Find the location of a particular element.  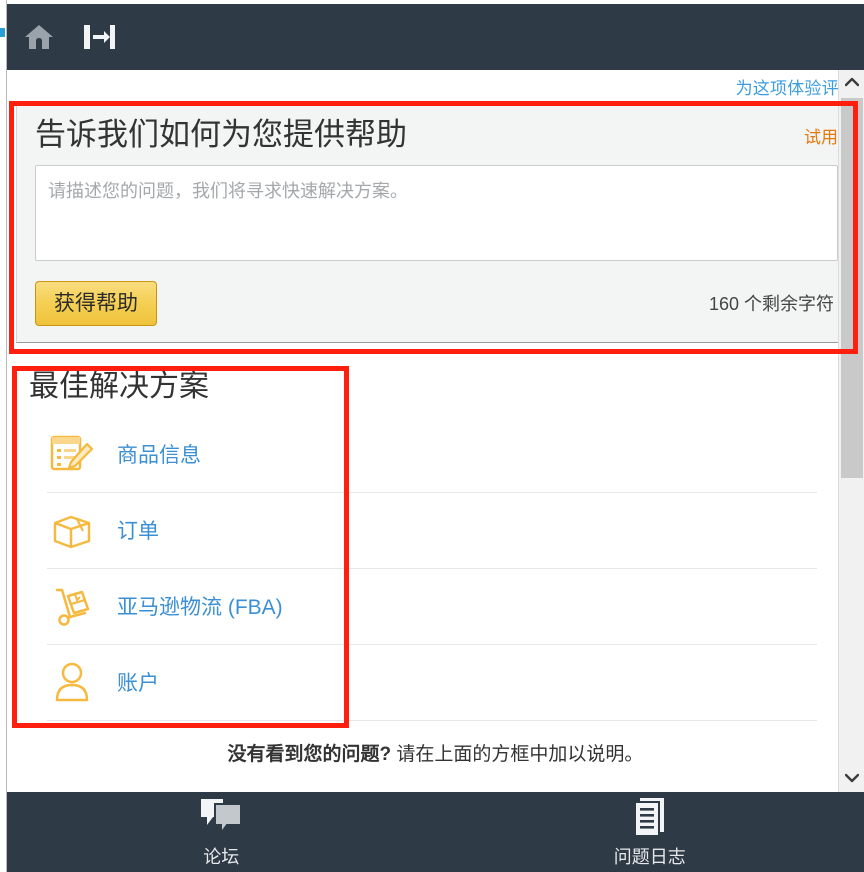

character-counter: 160 个剩余字符 is located at coordinates (771, 304).